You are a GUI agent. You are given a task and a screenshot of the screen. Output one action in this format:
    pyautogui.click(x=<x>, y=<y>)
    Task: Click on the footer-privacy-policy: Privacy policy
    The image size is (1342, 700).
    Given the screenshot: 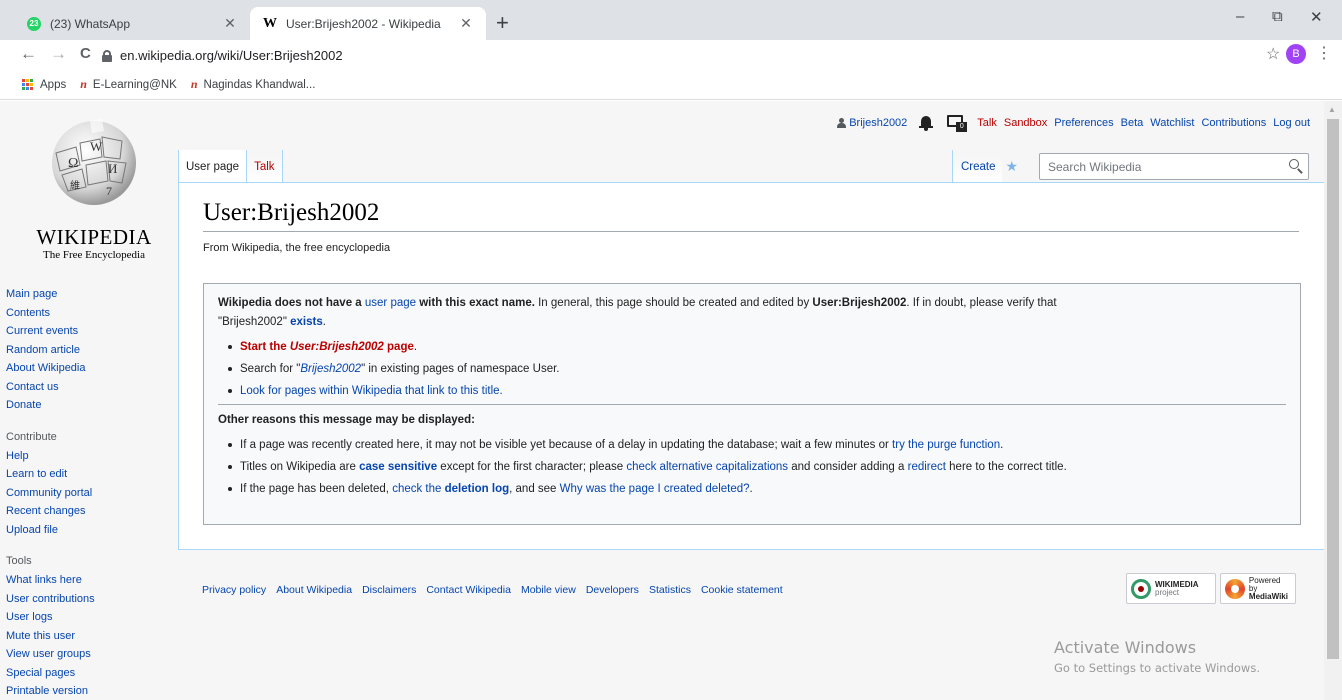 What is the action you would take?
    pyautogui.click(x=234, y=590)
    